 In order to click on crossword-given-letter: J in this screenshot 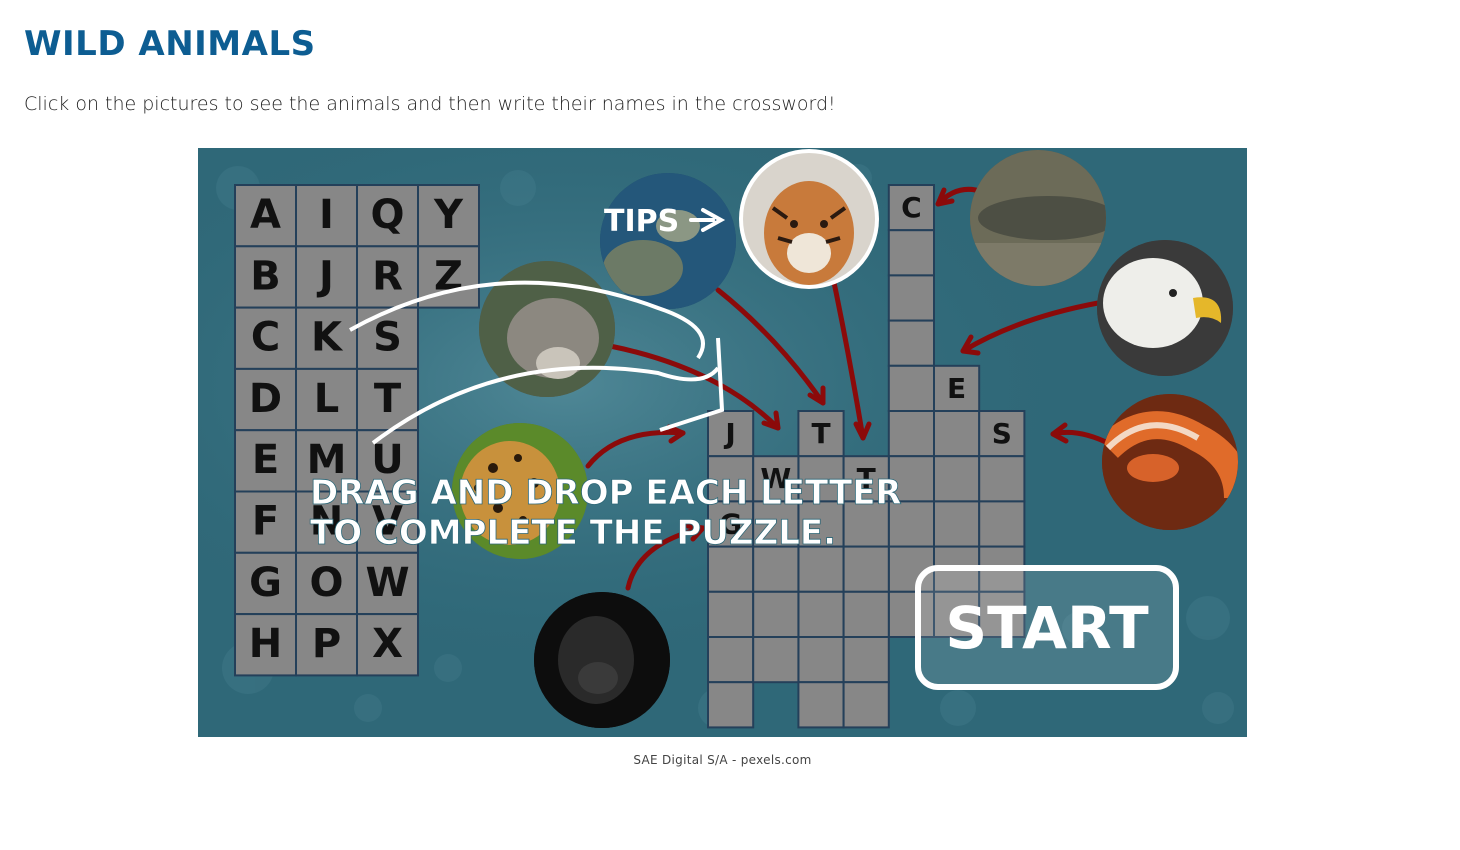, I will do `click(729, 433)`.